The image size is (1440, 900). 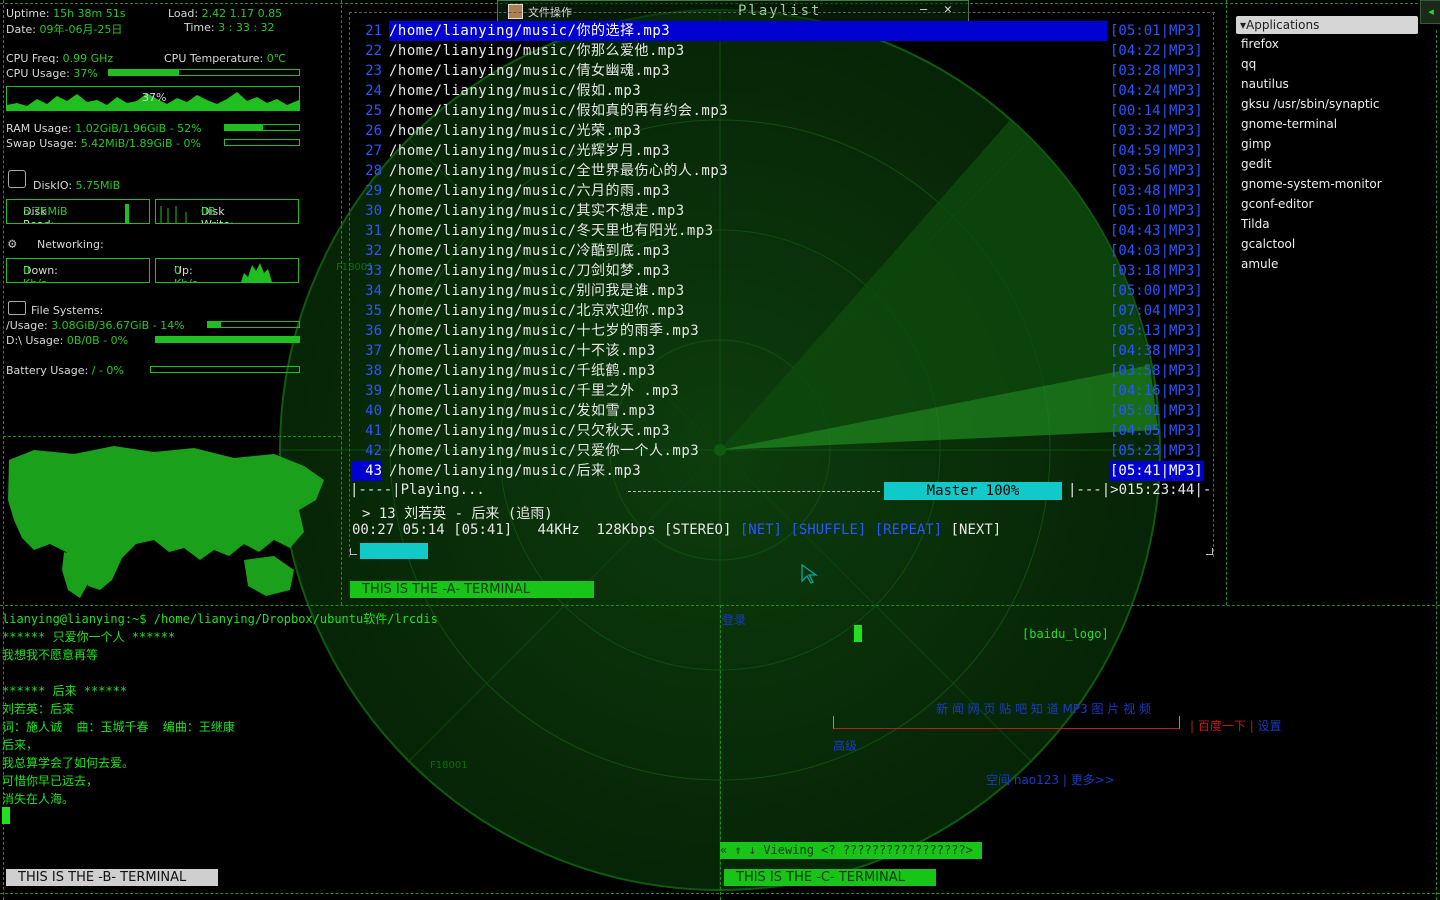 What do you see at coordinates (276, 58) in the screenshot?
I see `cpu-temp-value: 0℃` at bounding box center [276, 58].